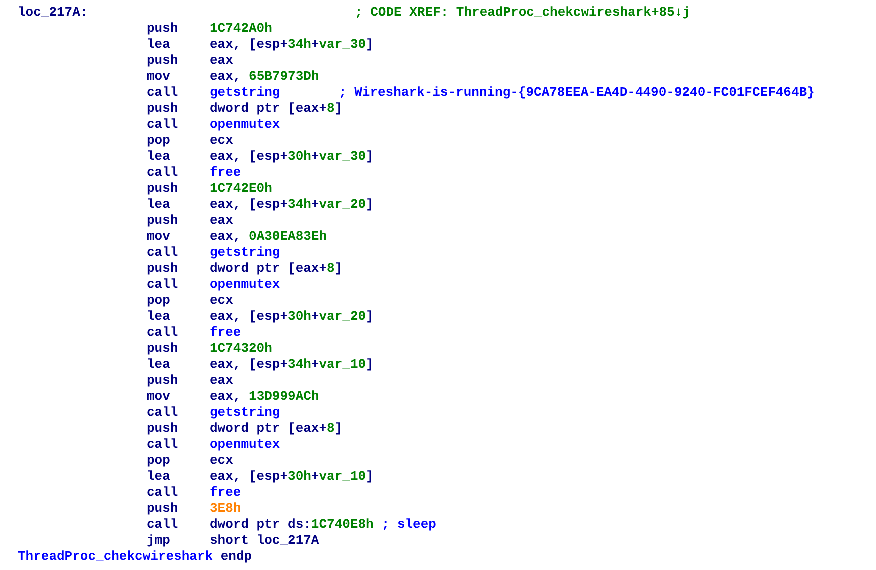 The height and width of the screenshot is (570, 876). Describe the element at coordinates (226, 509) in the screenshot. I see `instruction-operand: 3E8h` at that location.